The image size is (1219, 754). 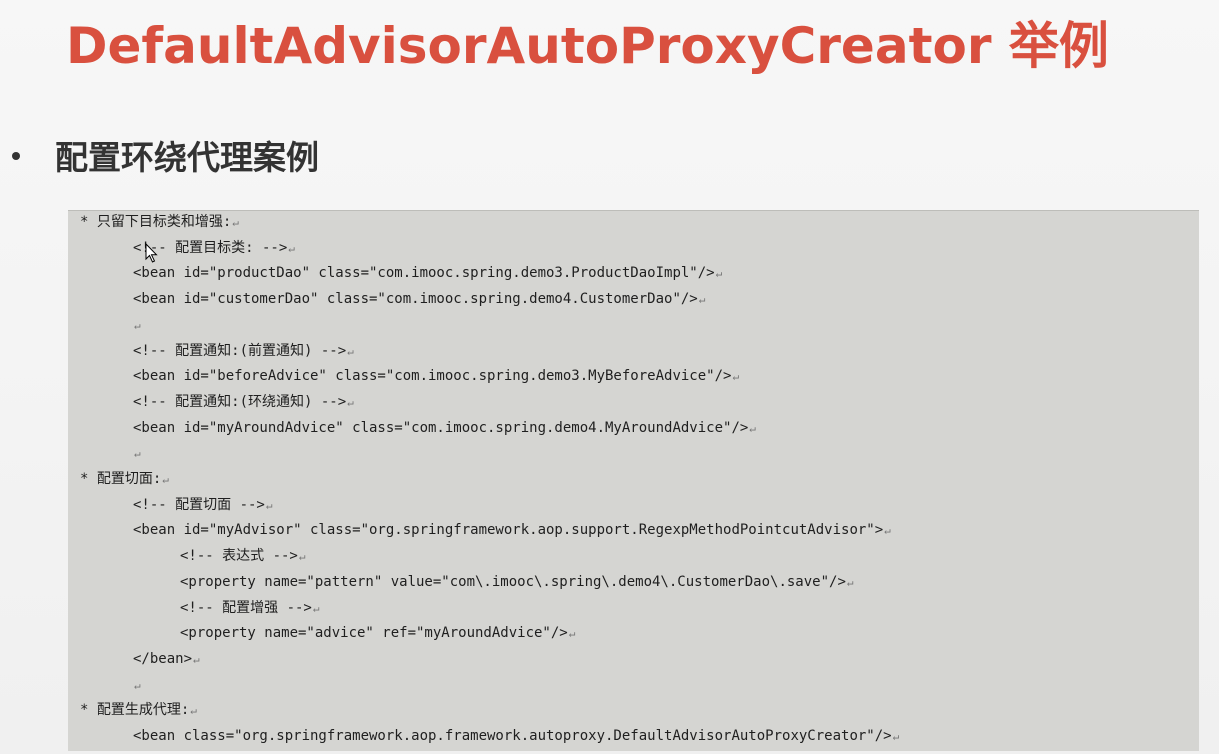 What do you see at coordinates (151, 253) in the screenshot?
I see `mouse-cursor-icon` at bounding box center [151, 253].